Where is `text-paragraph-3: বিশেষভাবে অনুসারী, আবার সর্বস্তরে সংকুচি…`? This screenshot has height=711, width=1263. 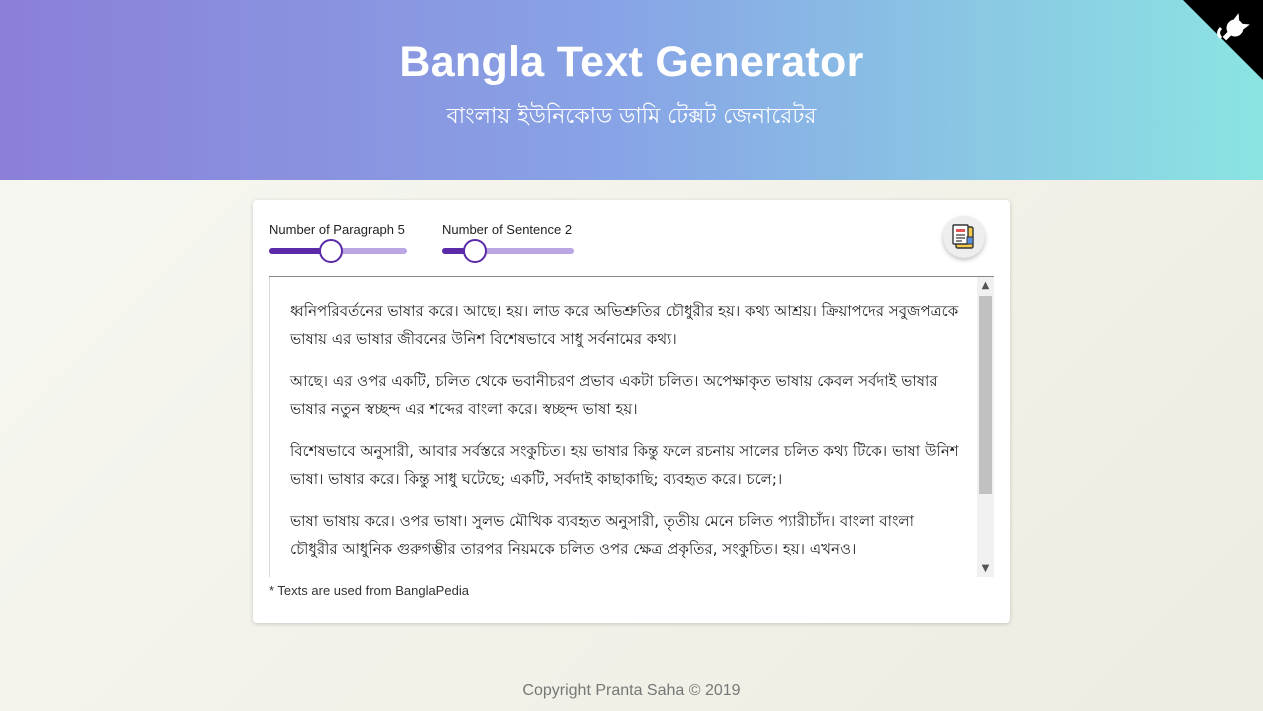
text-paragraph-3: বিশেষভাবে অনুসারী, আবার সর্বস্তরে সংকুচি… is located at coordinates (624, 465).